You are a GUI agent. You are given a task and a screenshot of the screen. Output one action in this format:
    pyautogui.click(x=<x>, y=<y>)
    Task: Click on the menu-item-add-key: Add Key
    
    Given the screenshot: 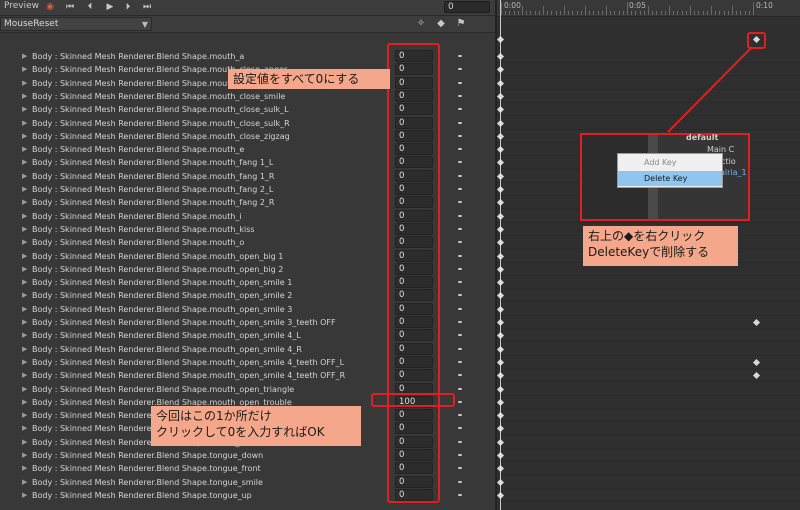 What is the action you would take?
    pyautogui.click(x=670, y=162)
    